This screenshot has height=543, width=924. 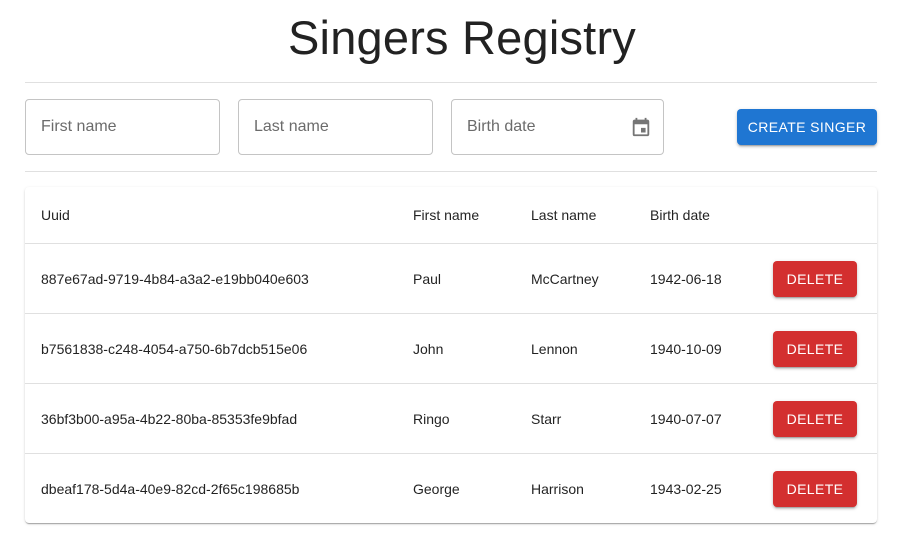 I want to click on cell-uuid: b7561838-c248-4054-a750-6b7dcb515e06, so click(x=211, y=348).